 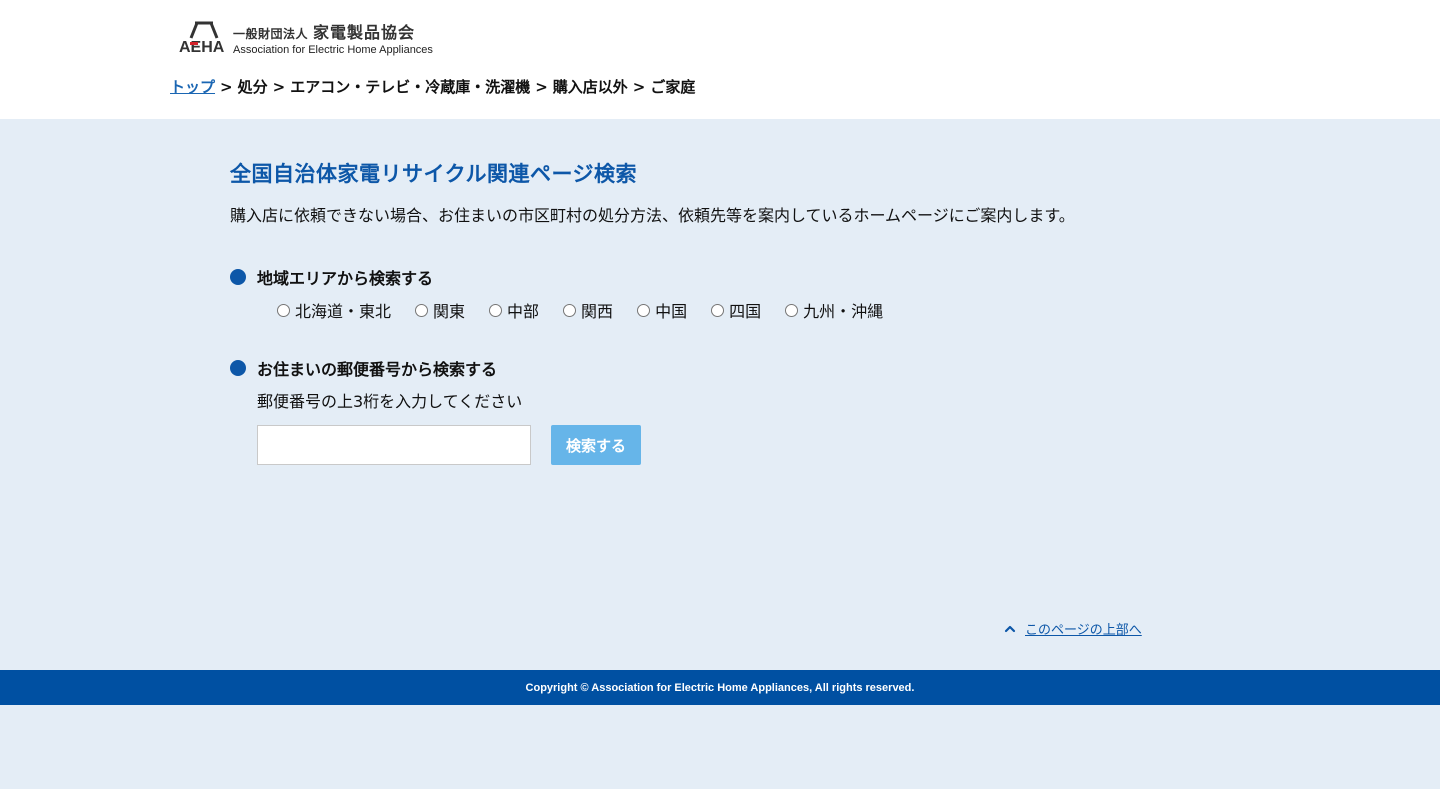 What do you see at coordinates (596, 445) in the screenshot?
I see `search-button: 検索する` at bounding box center [596, 445].